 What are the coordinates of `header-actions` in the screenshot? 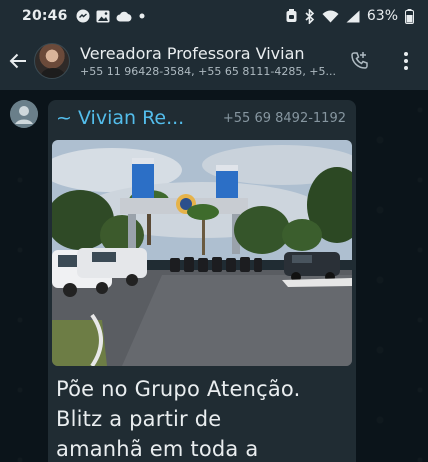 It's located at (383, 61).